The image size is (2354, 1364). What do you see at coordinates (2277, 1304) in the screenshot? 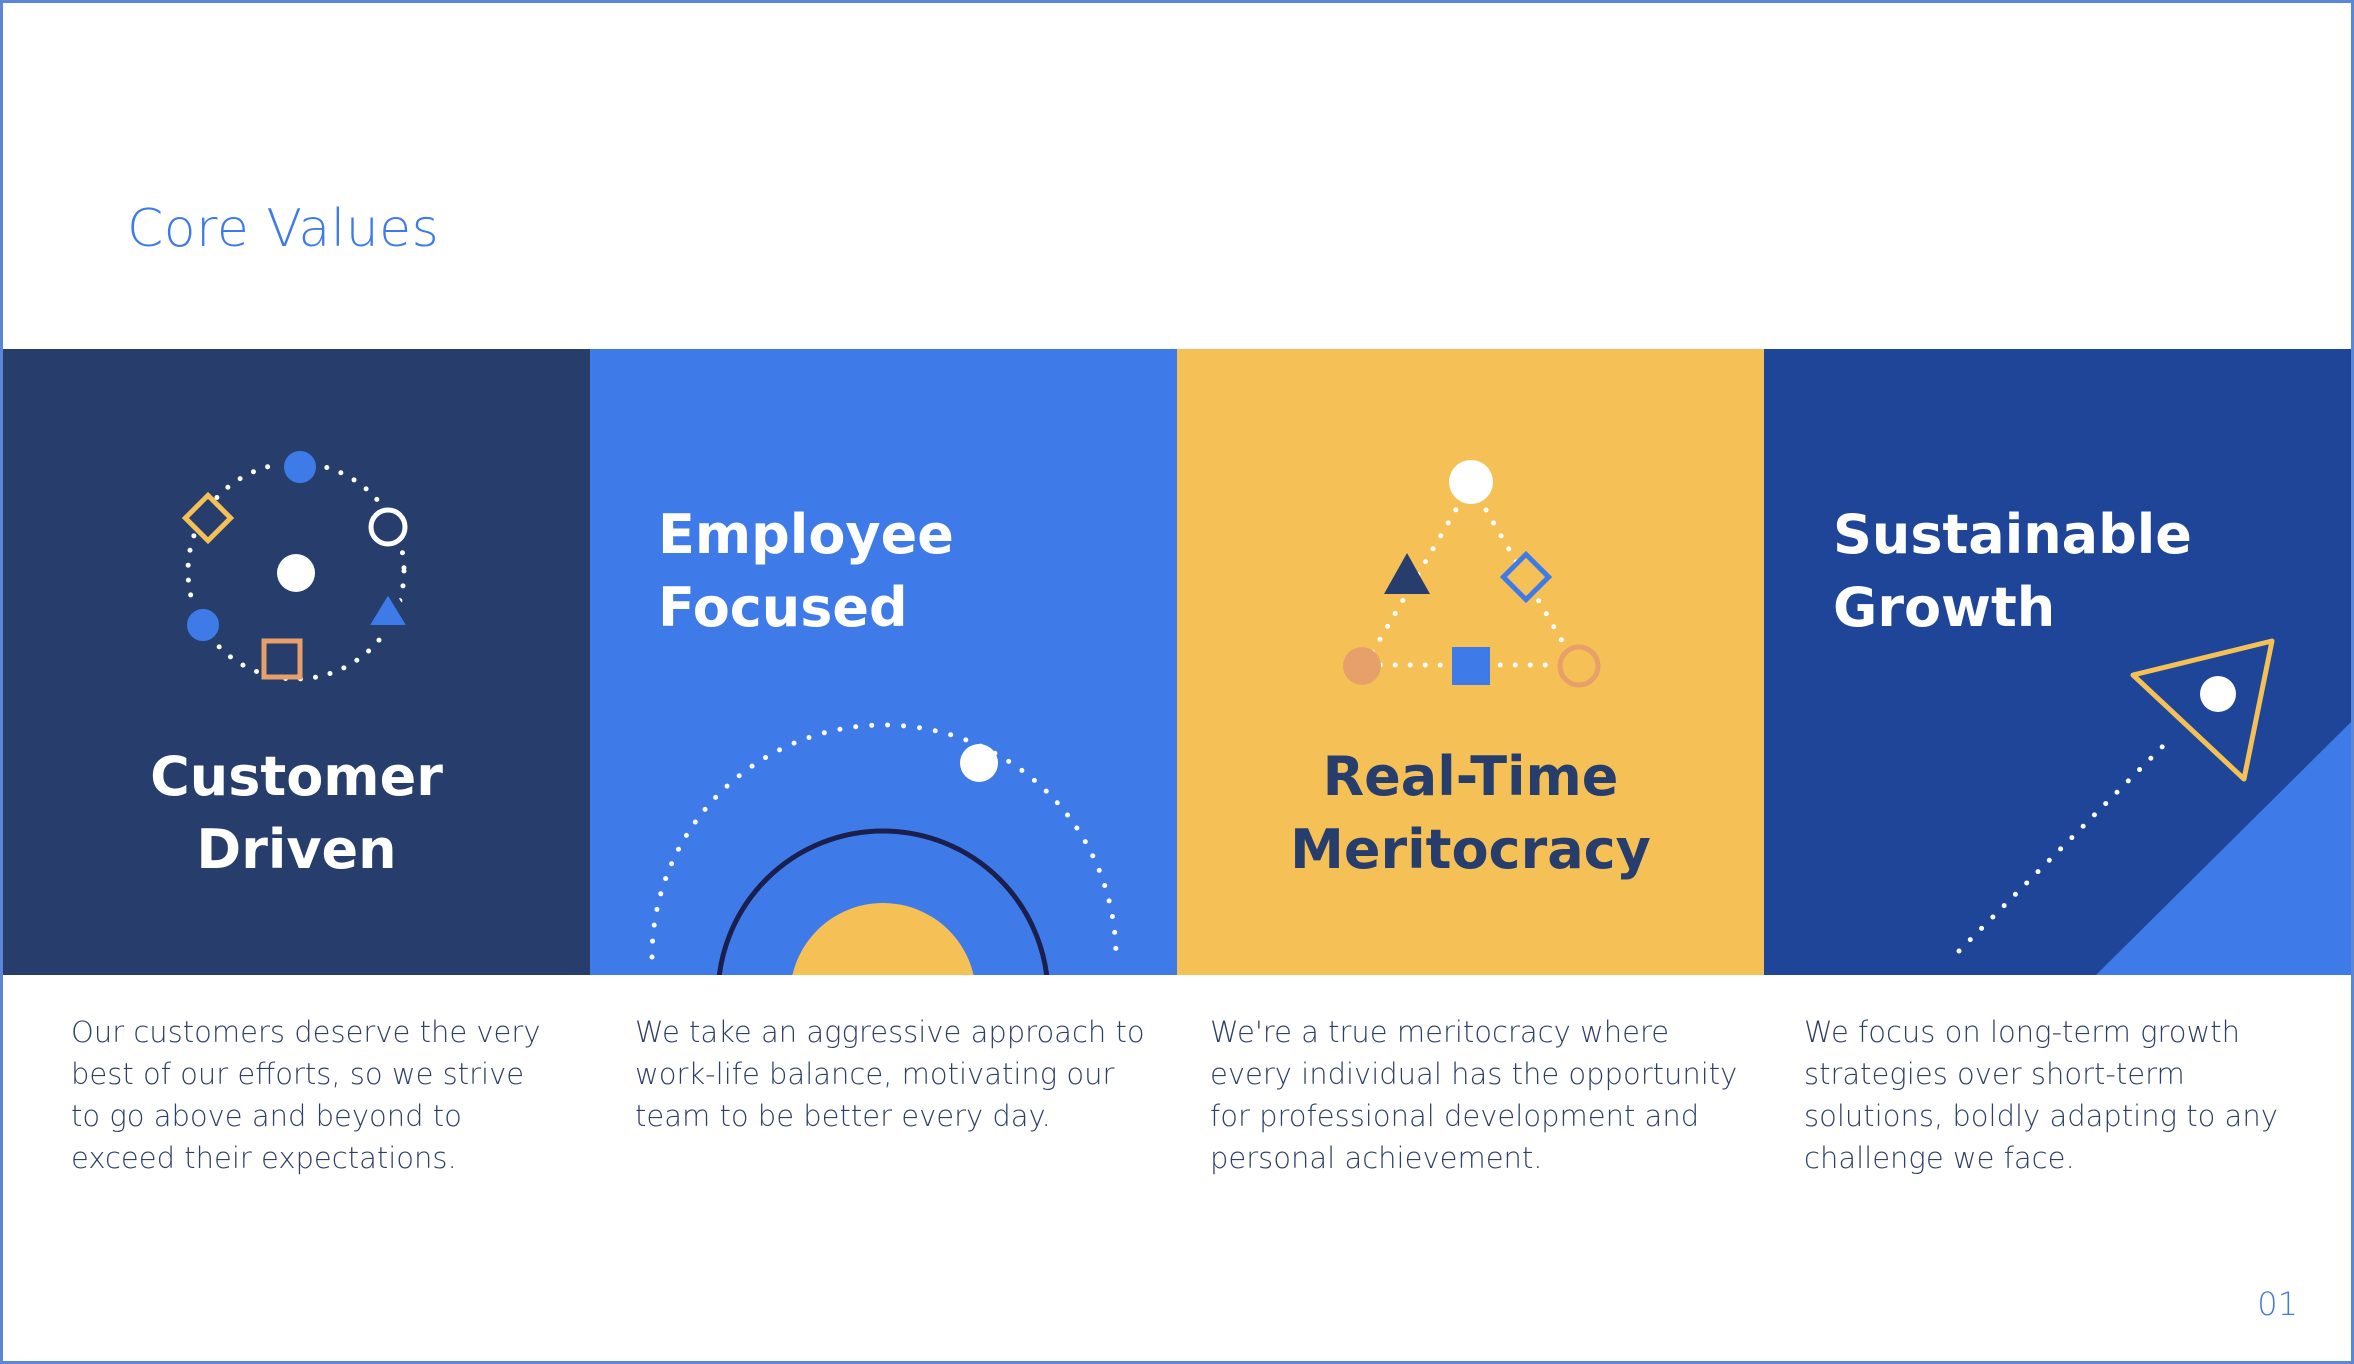
I see `page-number: 01` at bounding box center [2277, 1304].